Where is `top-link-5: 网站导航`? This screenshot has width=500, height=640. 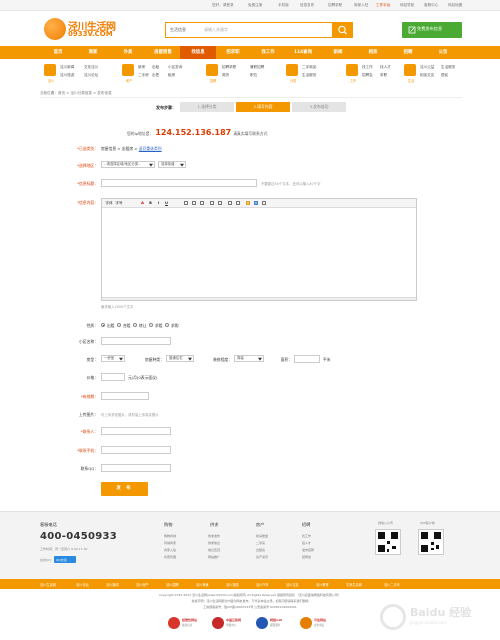
top-link-5: 网站导航 is located at coordinates (407, 5).